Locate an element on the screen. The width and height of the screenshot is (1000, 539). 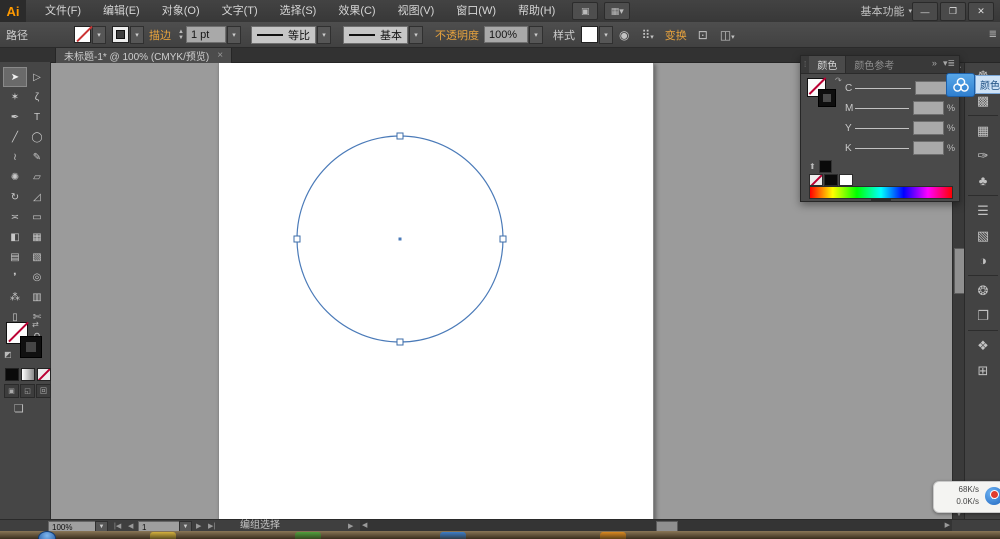
none-button is located at coordinates (44, 374).